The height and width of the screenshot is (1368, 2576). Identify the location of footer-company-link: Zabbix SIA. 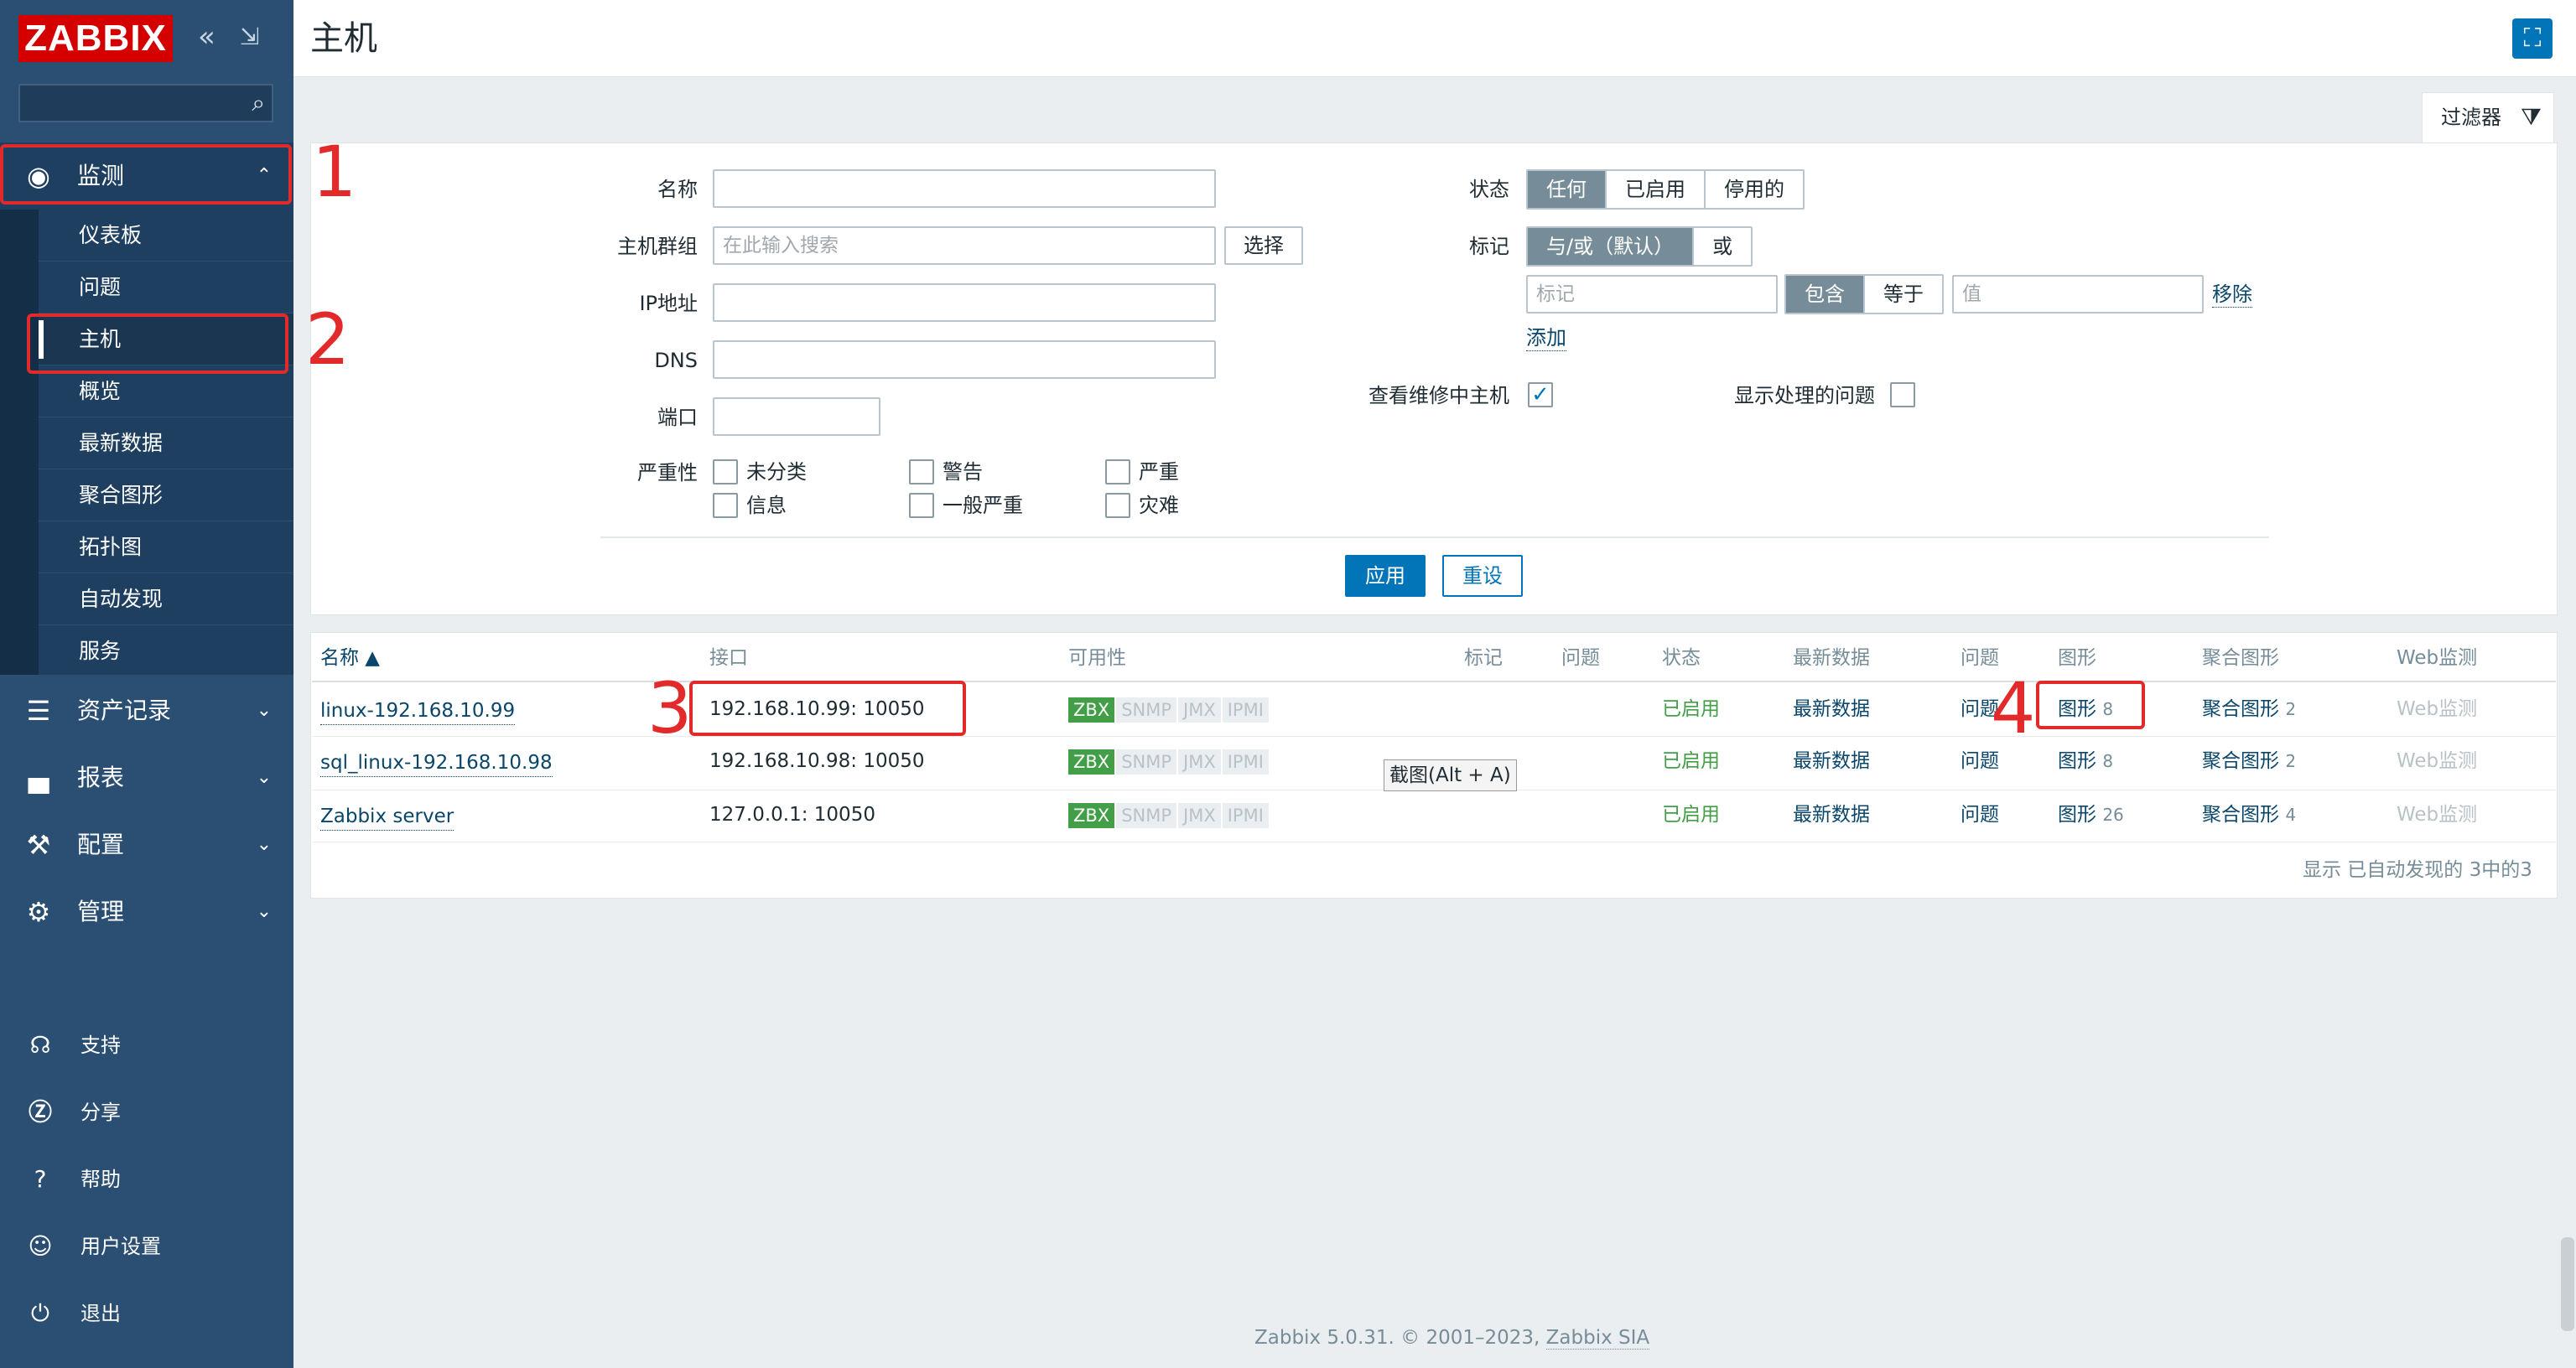
(1597, 1338).